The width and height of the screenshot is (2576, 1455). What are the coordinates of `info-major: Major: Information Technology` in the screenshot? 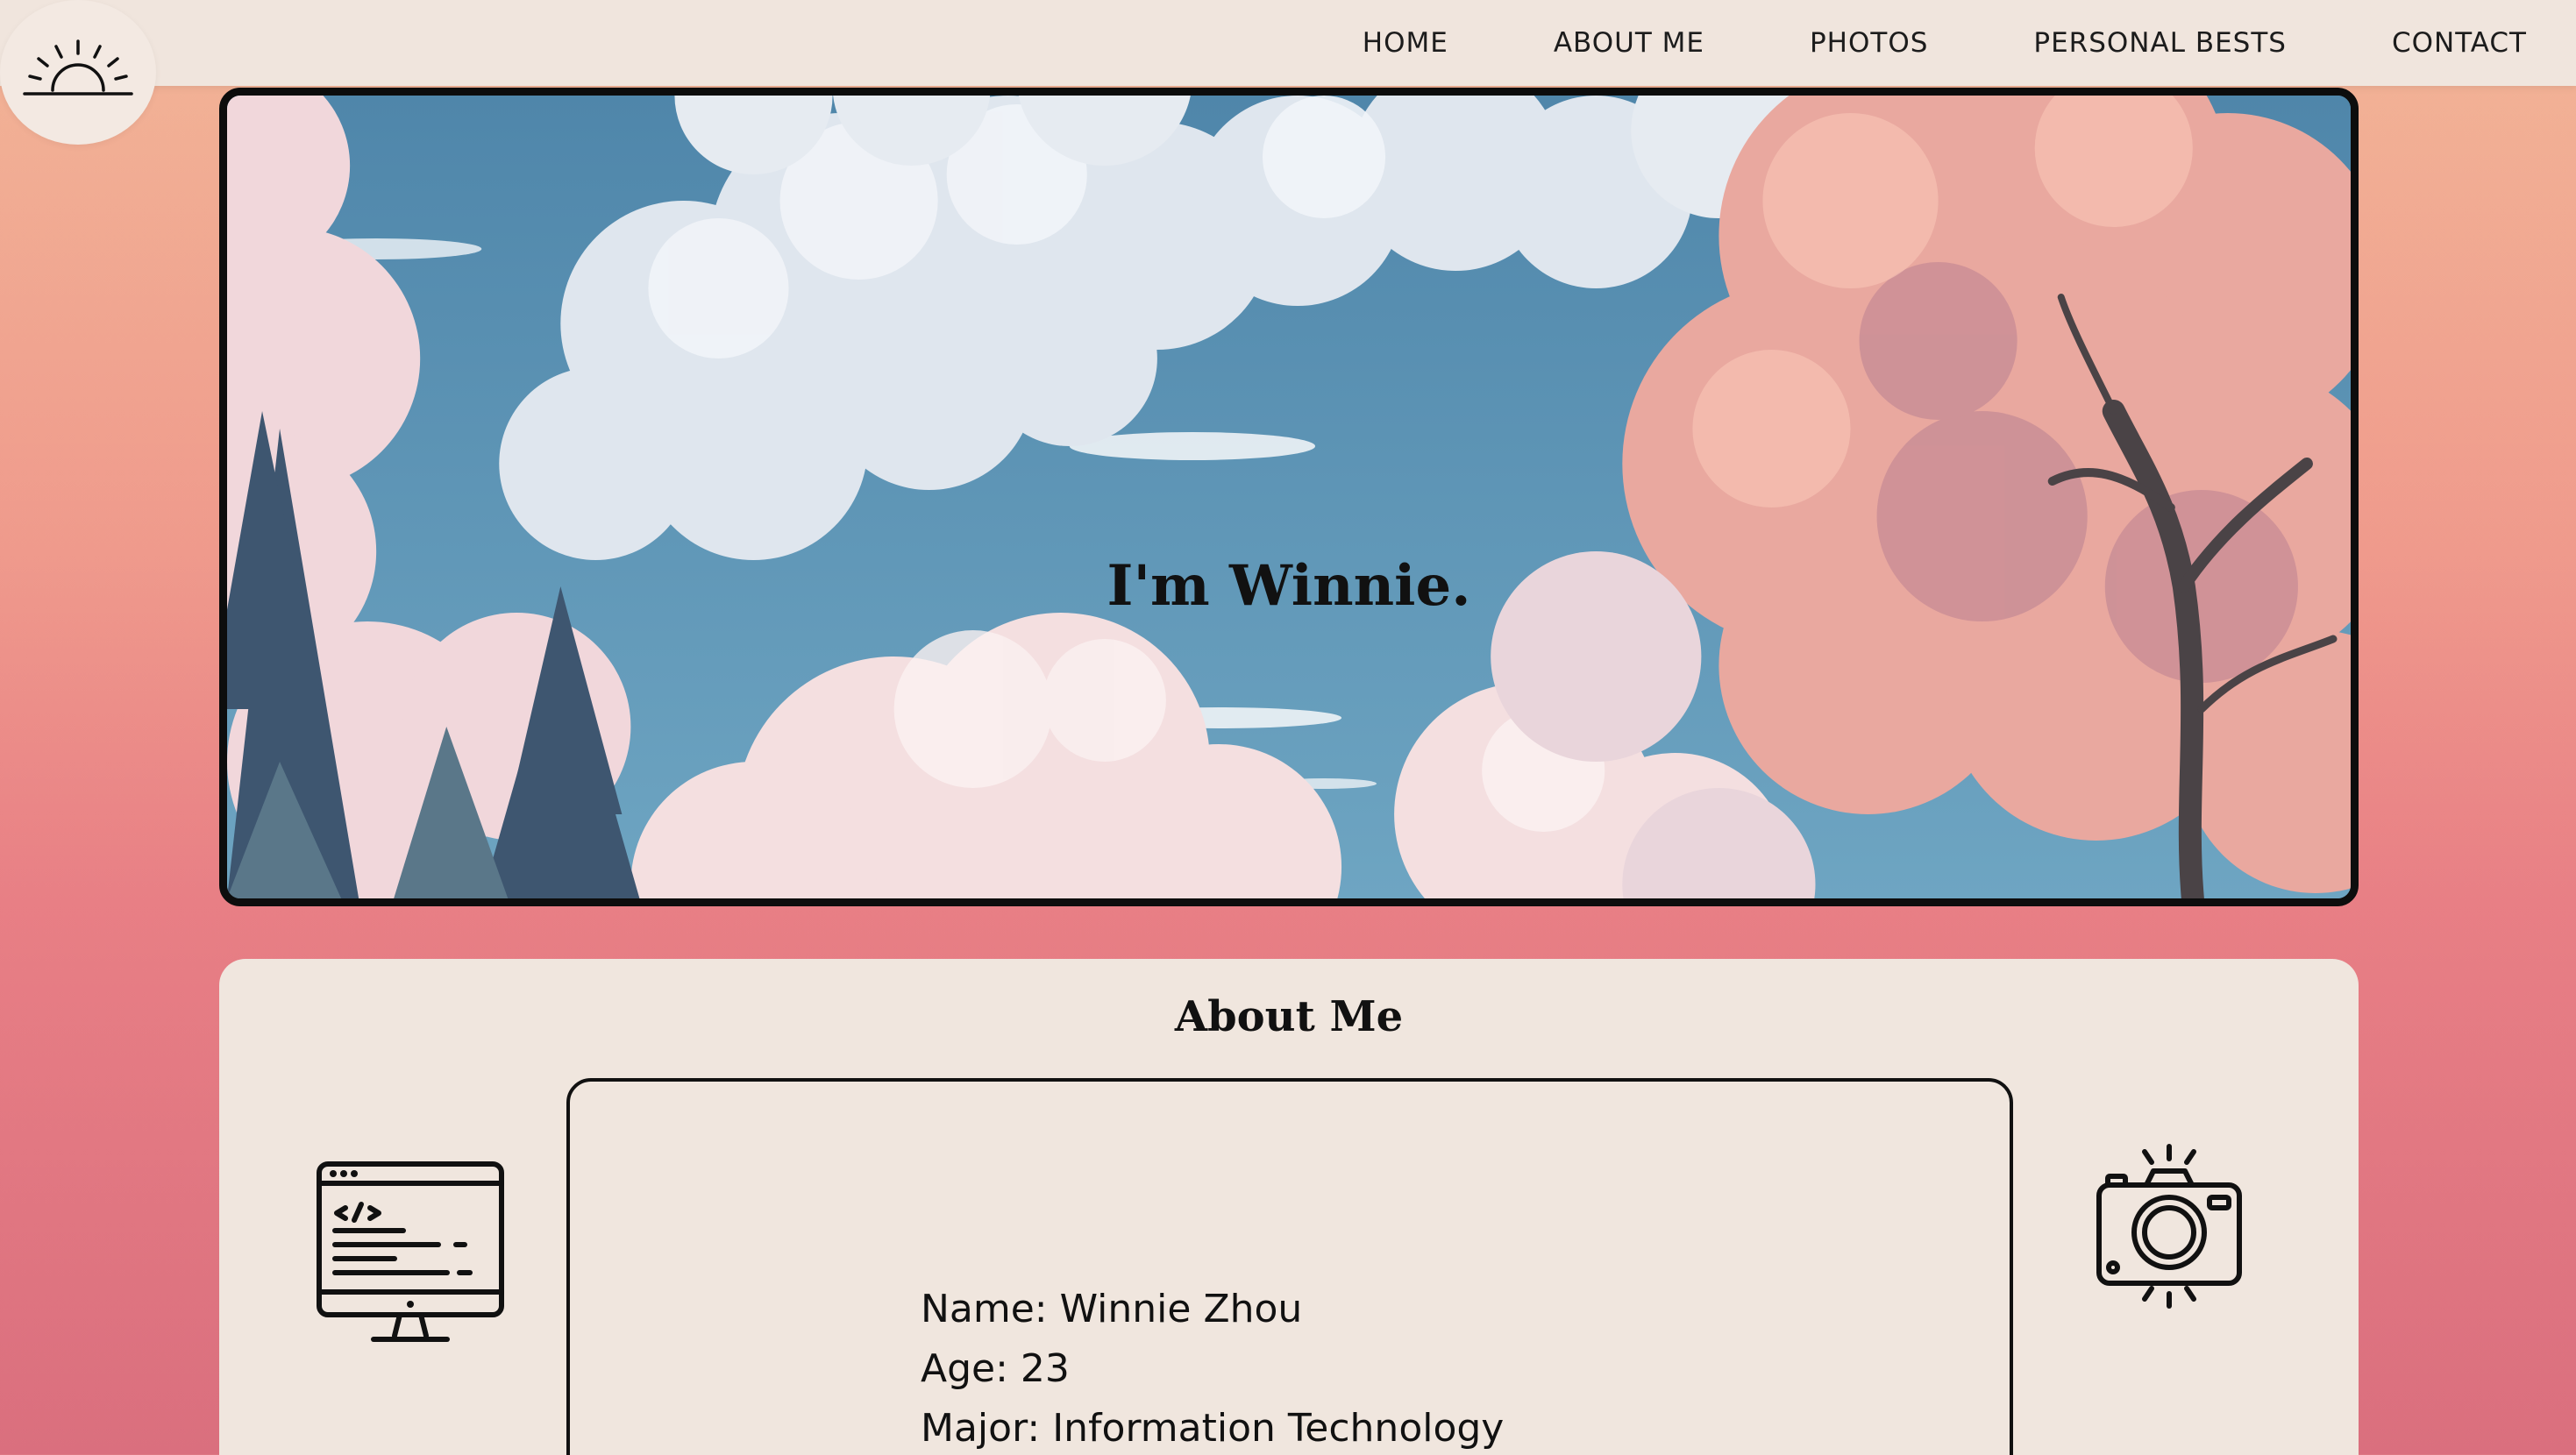 It's located at (1213, 1428).